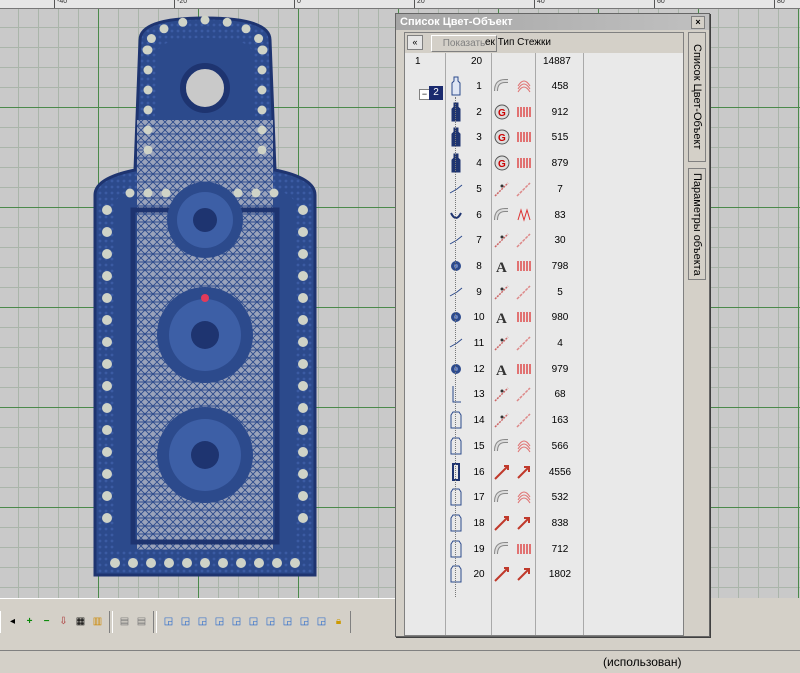  Describe the element at coordinates (544, 369) in the screenshot. I see `table-row: 12 A 979` at that location.